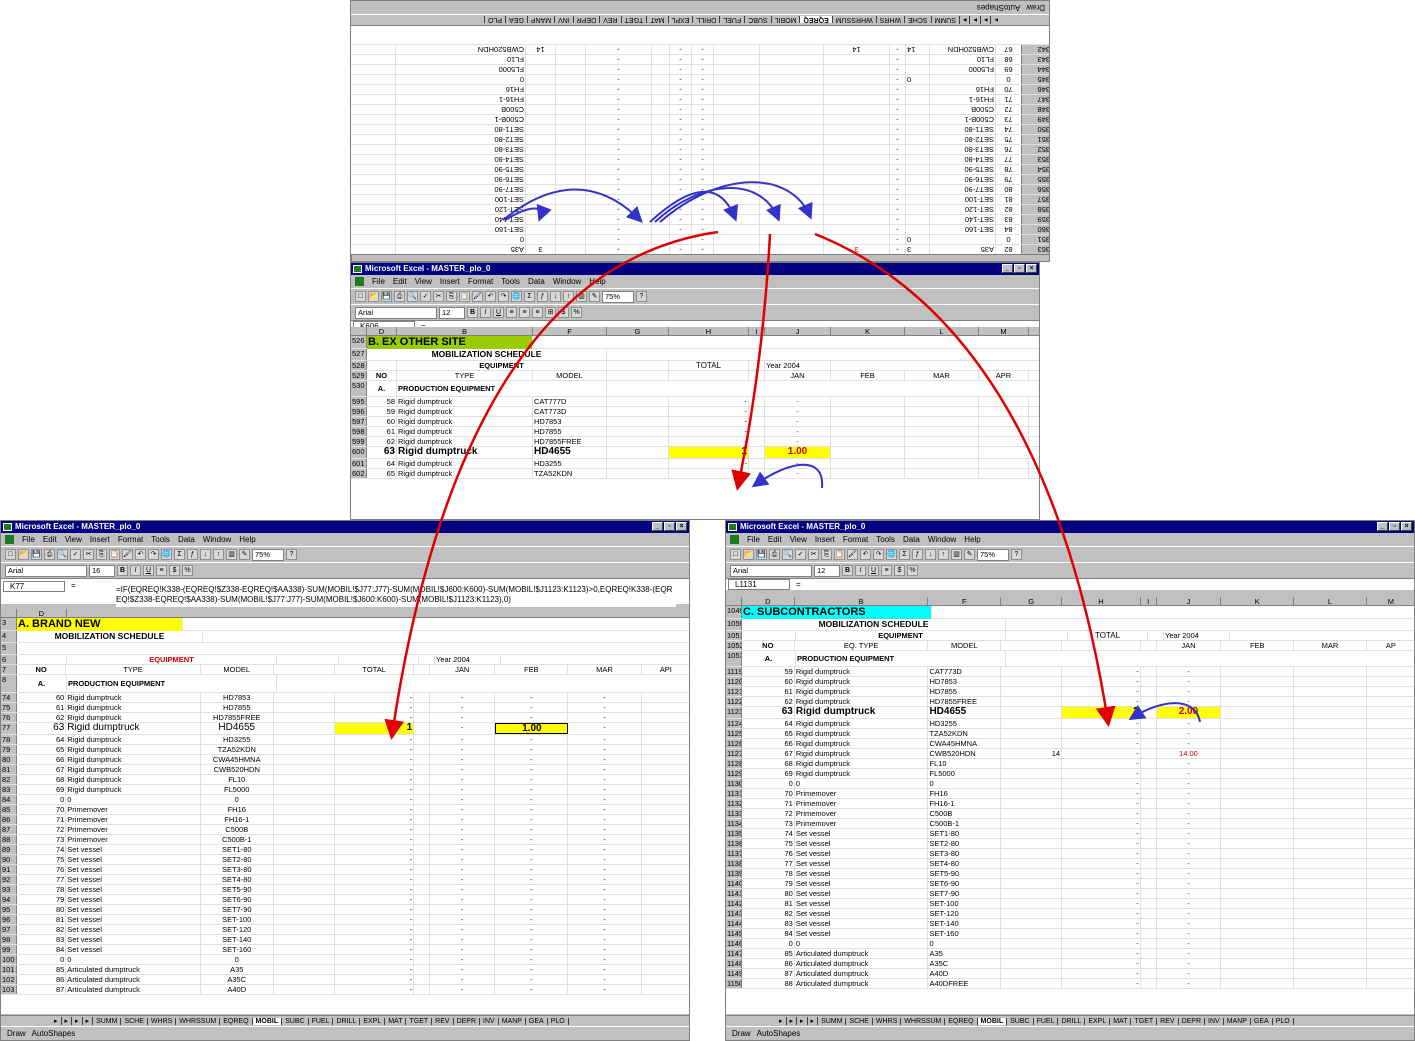 The image size is (1415, 1041). What do you see at coordinates (1070, 984) in the screenshot?
I see `table-row: 1150 88 Articulated dumptruck A40DFREE - -` at bounding box center [1070, 984].